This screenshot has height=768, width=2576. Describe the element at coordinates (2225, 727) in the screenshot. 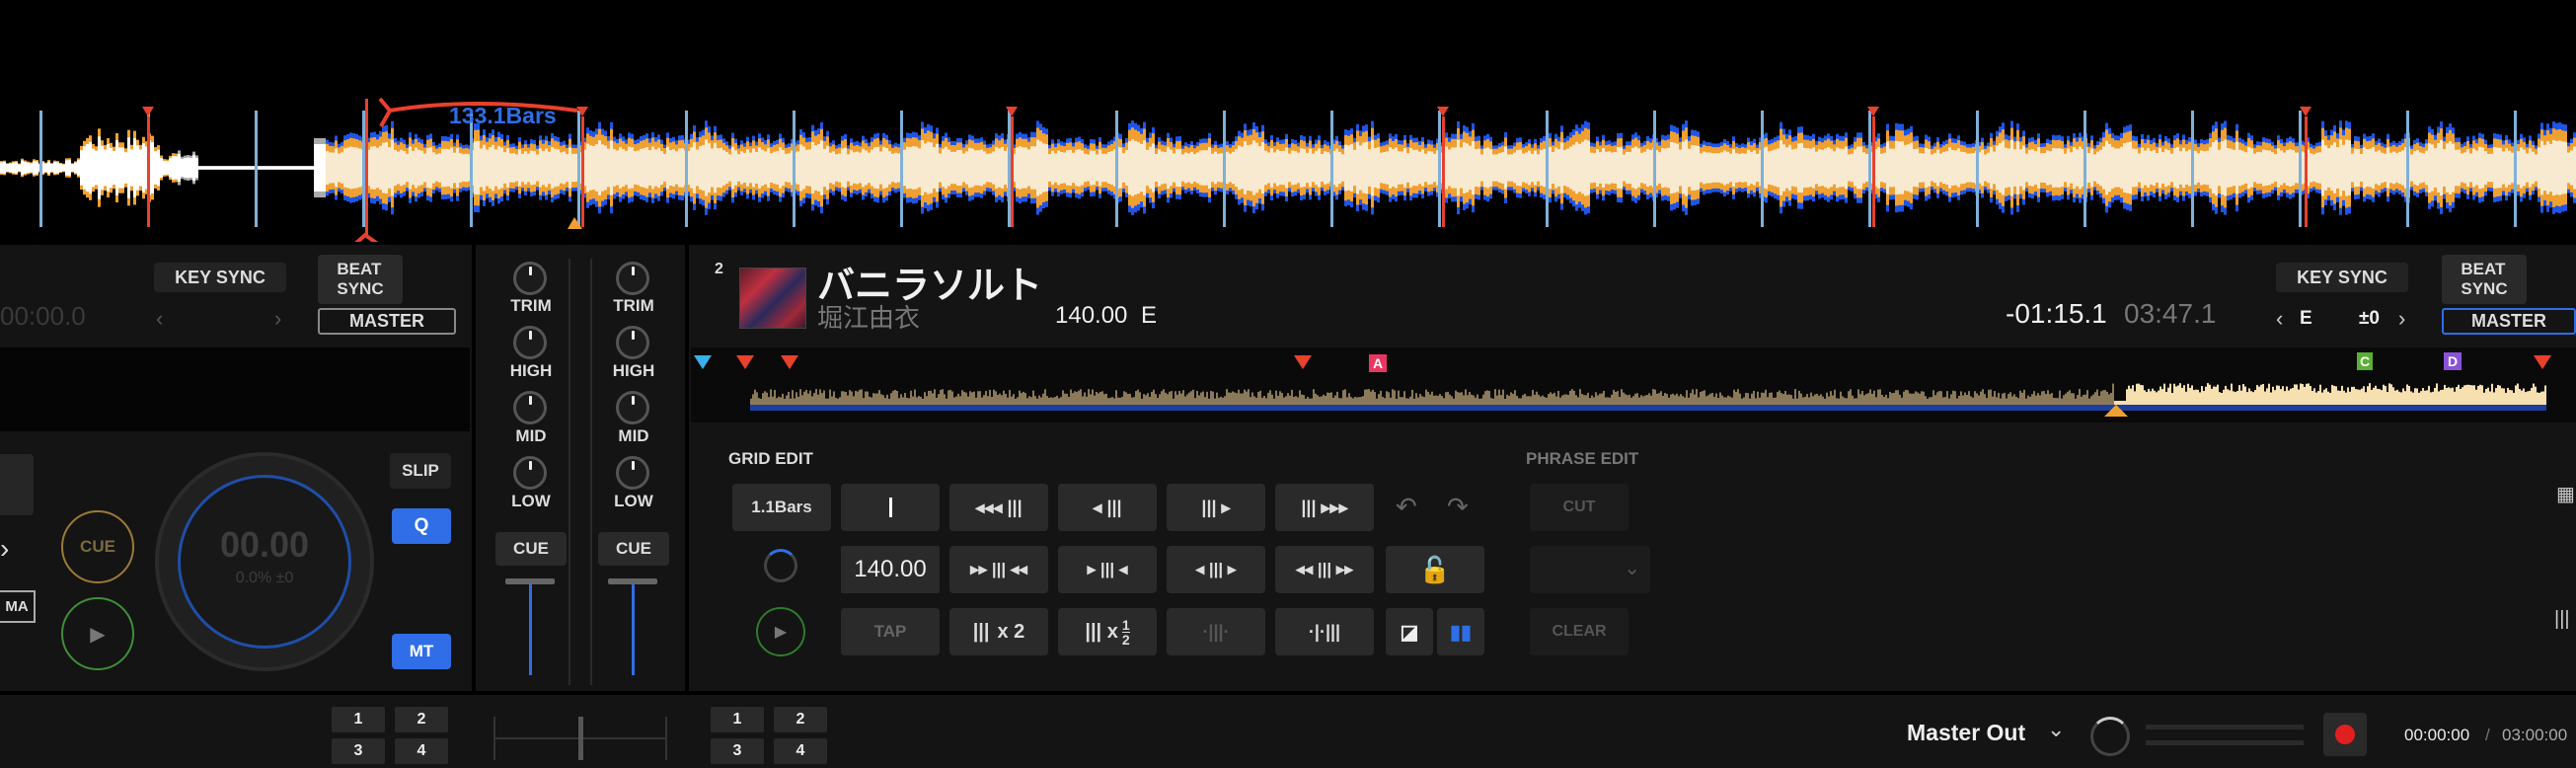

I see `level-meter-l` at that location.